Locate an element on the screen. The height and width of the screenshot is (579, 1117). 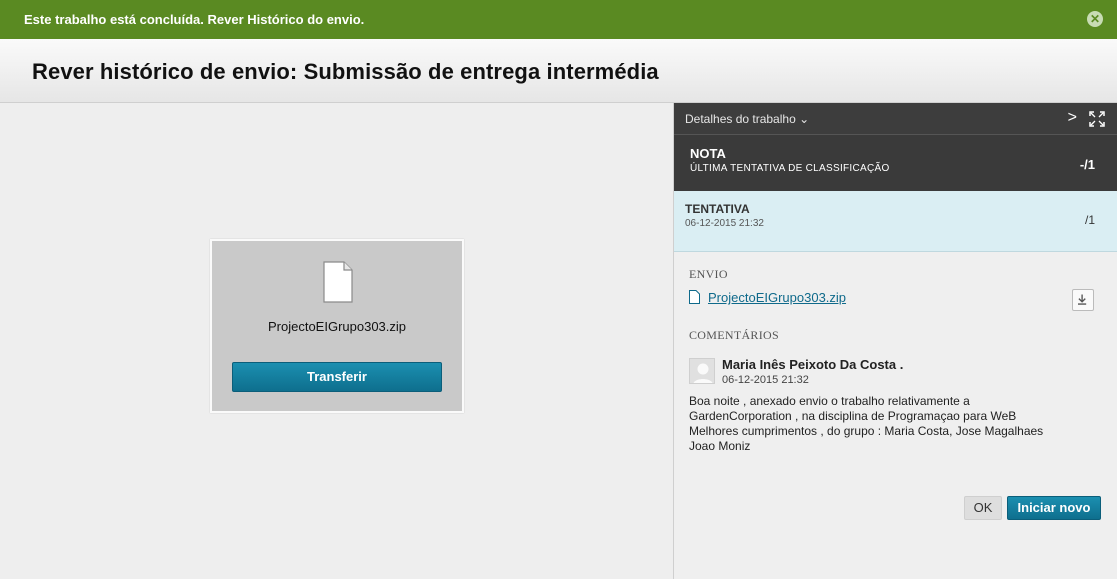
comments-label: COMENTÁRIOS is located at coordinates (734, 335).